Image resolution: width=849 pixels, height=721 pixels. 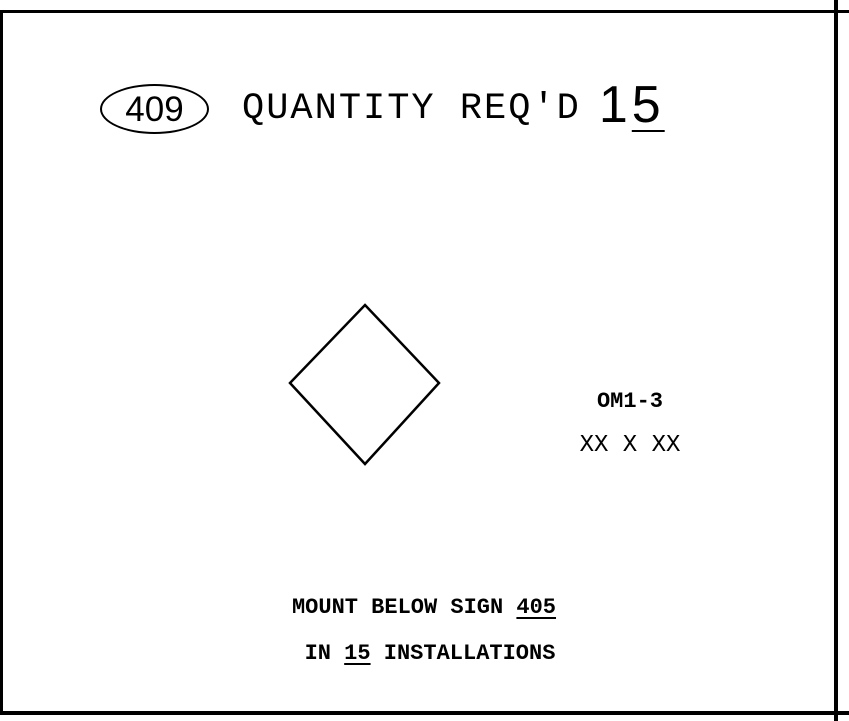 I want to click on diamond-sign-symbol, so click(x=364, y=384).